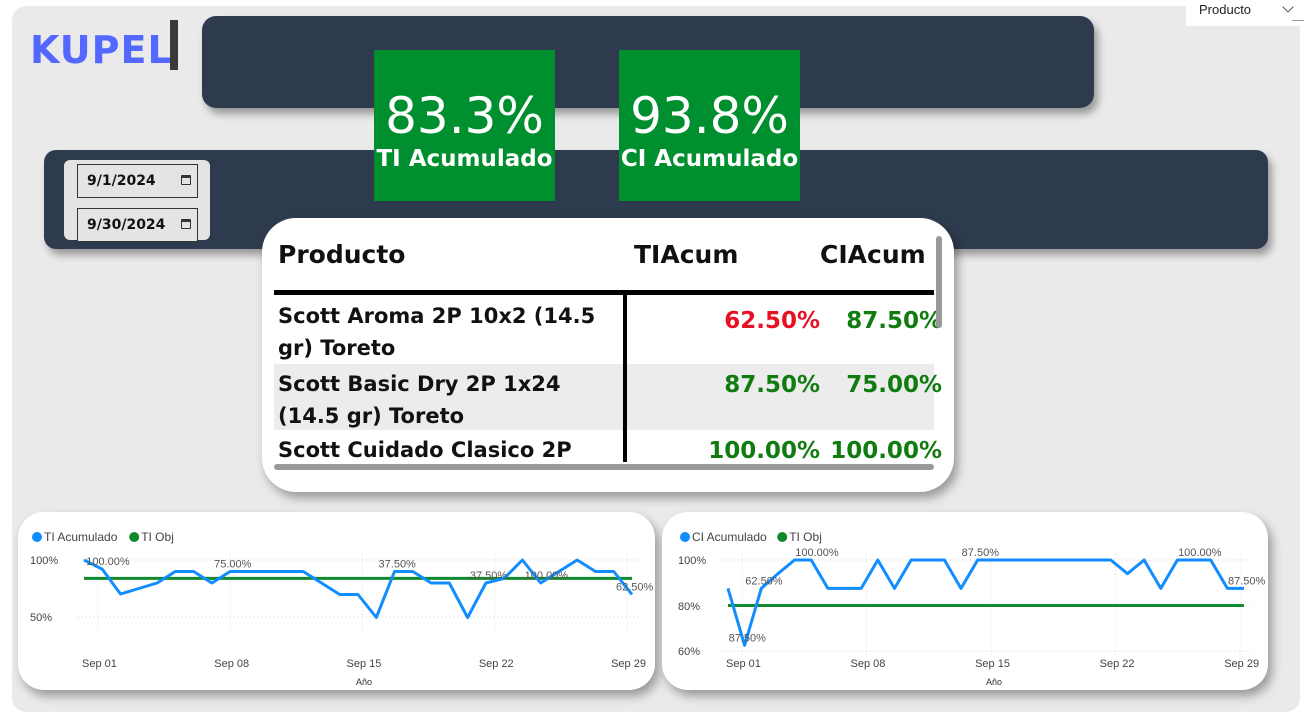 This screenshot has height=722, width=1304. What do you see at coordinates (894, 321) in the screenshot?
I see `ci-value: 87.50%` at bounding box center [894, 321].